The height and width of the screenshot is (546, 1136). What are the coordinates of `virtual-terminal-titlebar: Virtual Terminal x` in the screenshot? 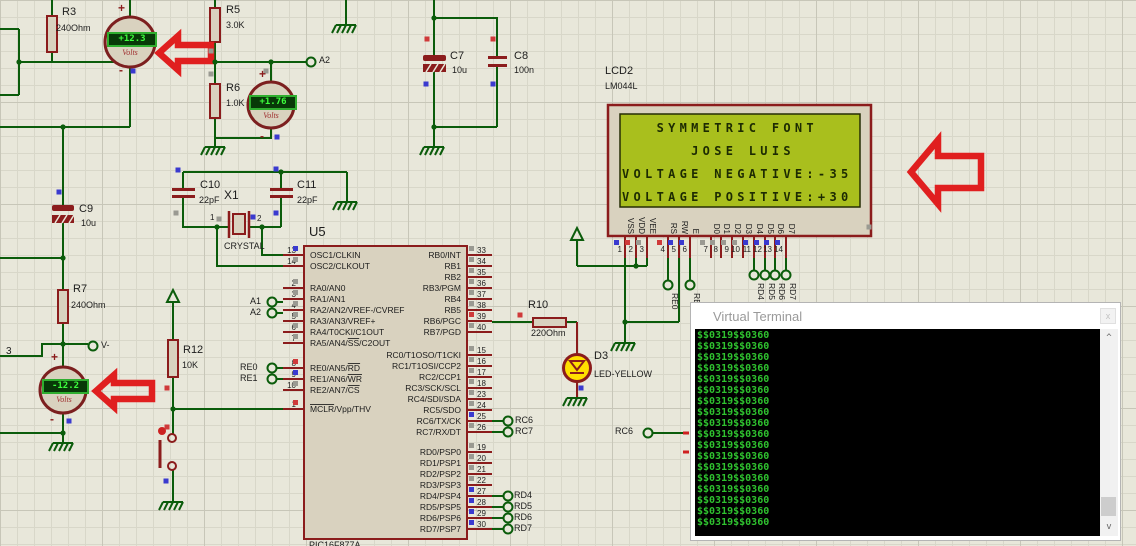 It's located at (905, 316).